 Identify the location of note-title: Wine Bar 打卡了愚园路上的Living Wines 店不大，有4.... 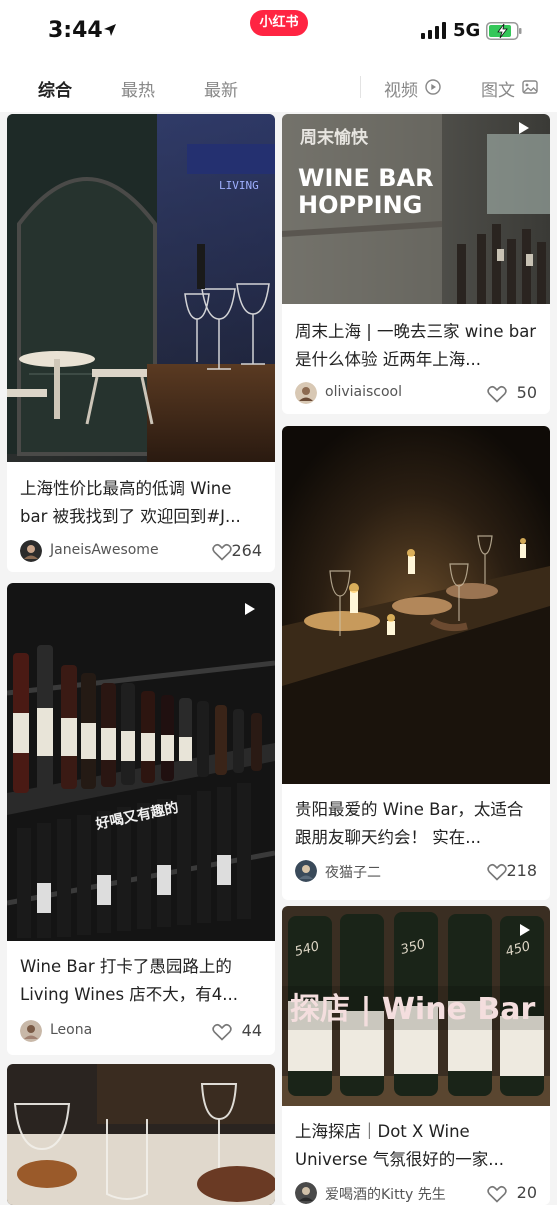
(141, 981).